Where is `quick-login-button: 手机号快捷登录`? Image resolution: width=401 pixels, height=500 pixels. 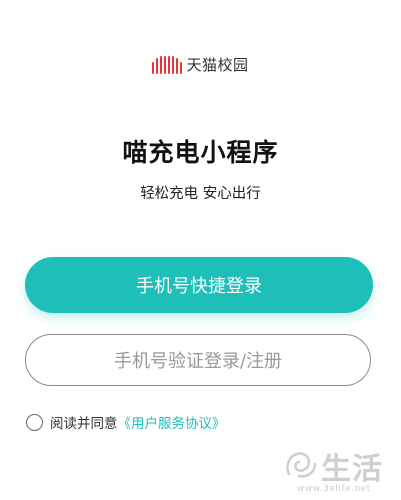
quick-login-button: 手机号快捷登录 is located at coordinates (199, 285).